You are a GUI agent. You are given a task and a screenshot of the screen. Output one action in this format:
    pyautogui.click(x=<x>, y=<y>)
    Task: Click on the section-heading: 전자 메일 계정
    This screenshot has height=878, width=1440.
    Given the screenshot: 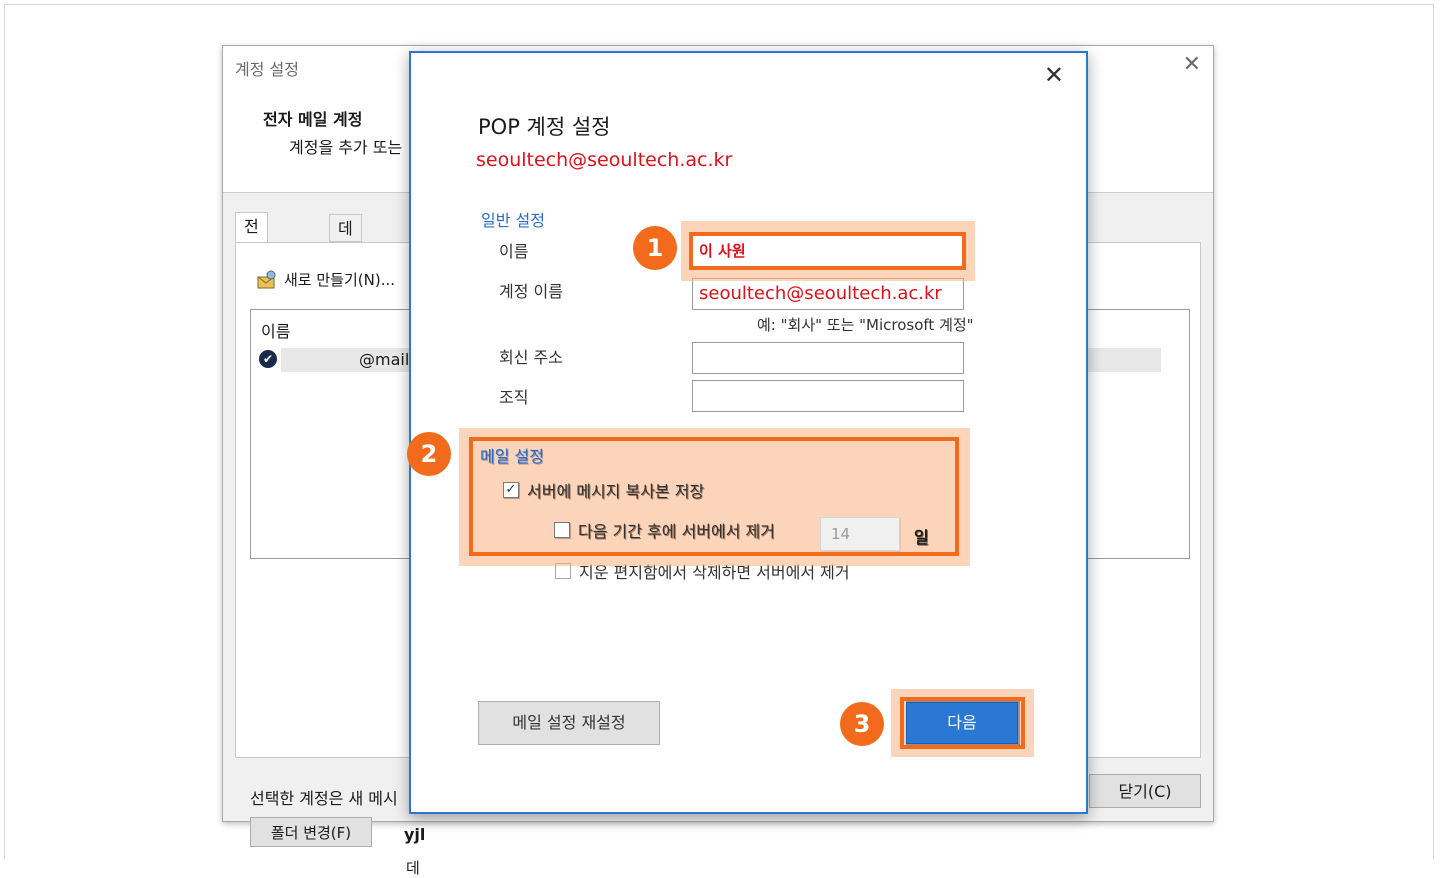 What is the action you would take?
    pyautogui.click(x=313, y=119)
    